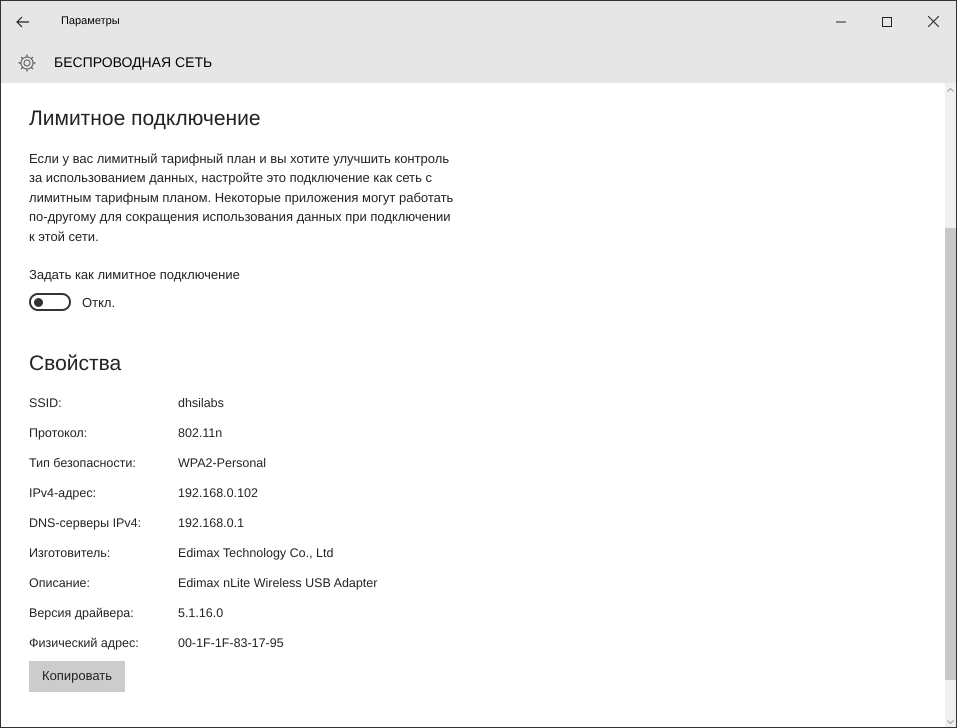  What do you see at coordinates (950, 722) in the screenshot?
I see `scroll-down-icon` at bounding box center [950, 722].